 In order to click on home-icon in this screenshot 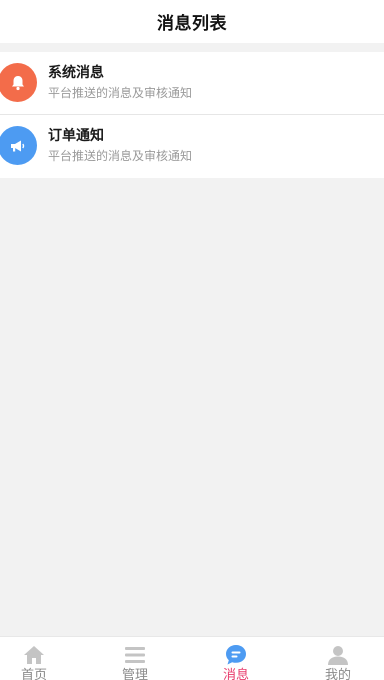, I will do `click(34, 655)`.